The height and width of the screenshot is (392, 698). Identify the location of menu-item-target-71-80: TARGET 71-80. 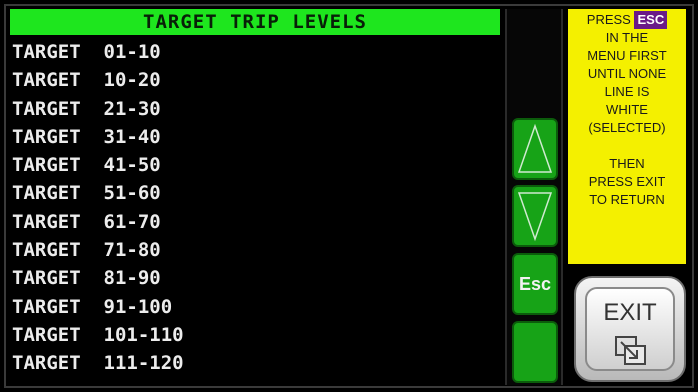
(255, 250).